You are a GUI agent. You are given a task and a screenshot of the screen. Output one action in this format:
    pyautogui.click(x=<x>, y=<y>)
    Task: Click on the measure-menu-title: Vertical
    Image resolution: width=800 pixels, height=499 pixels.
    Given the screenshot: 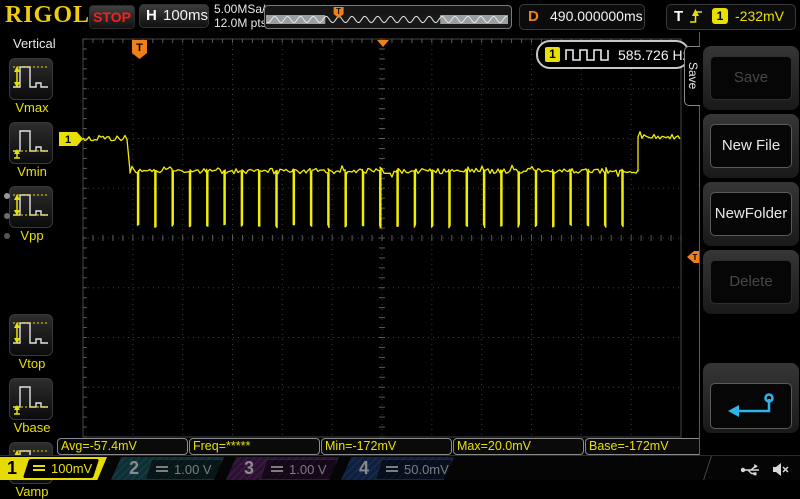 What is the action you would take?
    pyautogui.click(x=34, y=43)
    